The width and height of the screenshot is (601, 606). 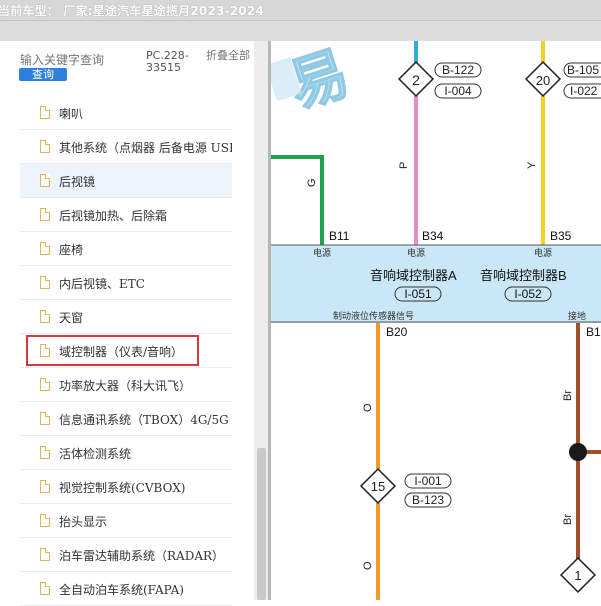 I want to click on search-input, so click(x=79, y=60).